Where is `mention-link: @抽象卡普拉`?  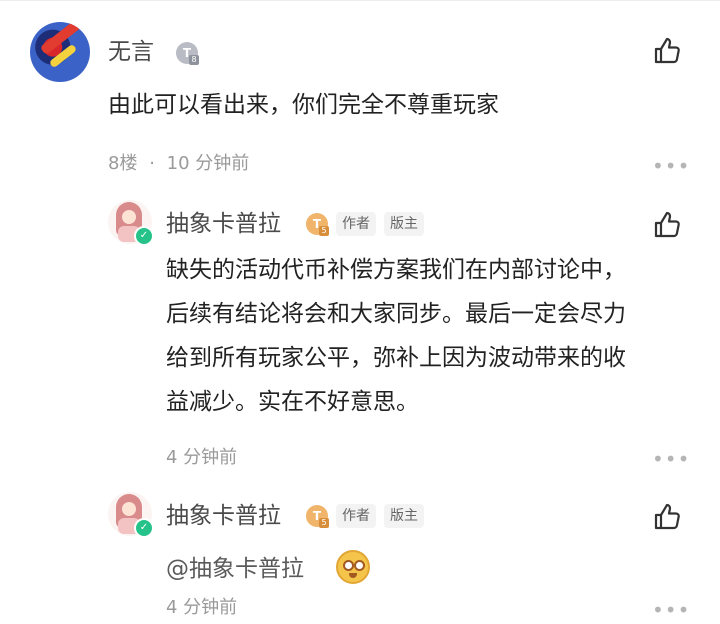 mention-link: @抽象卡普拉 is located at coordinates (235, 569).